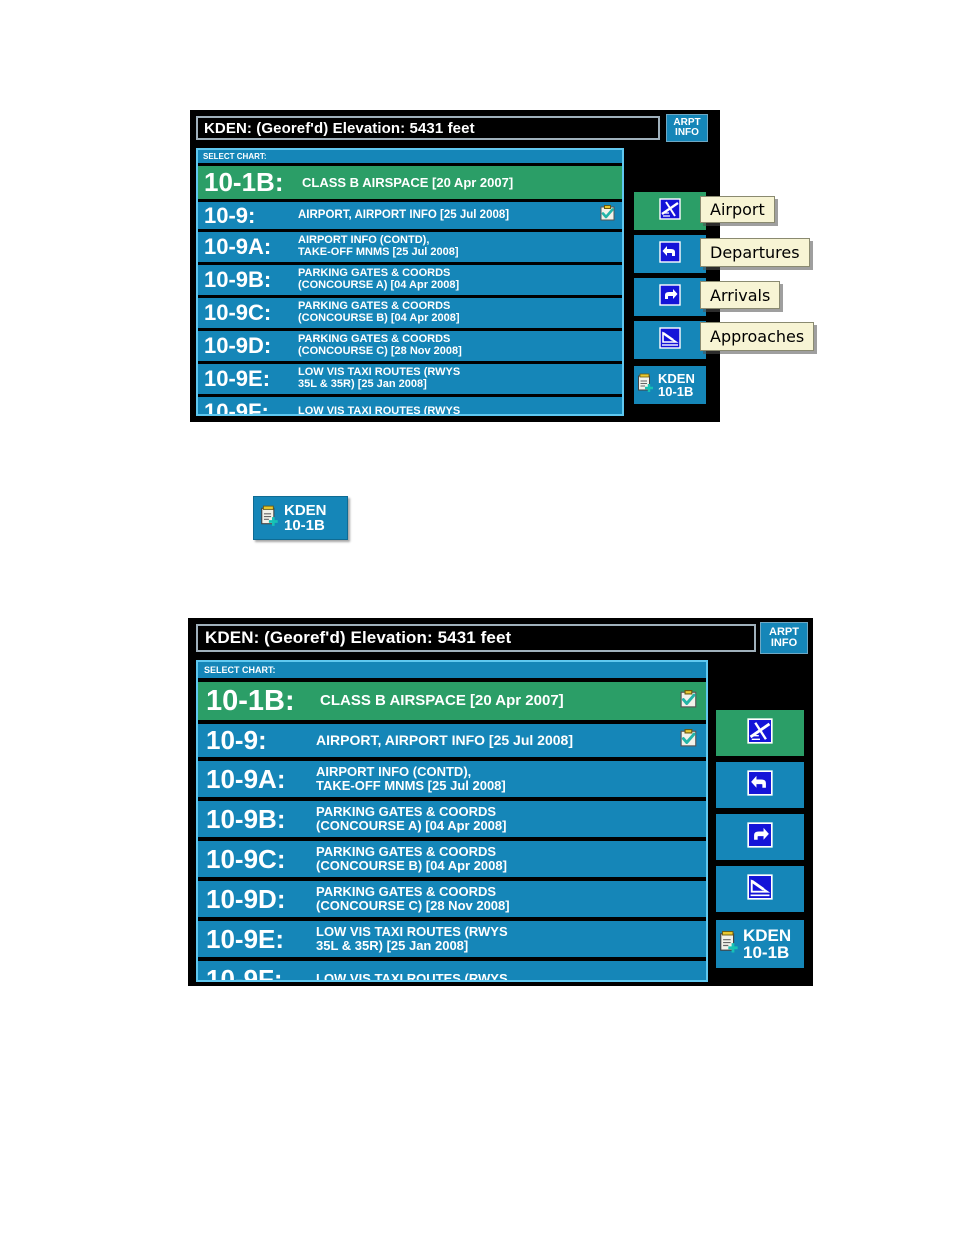 This screenshot has height=1235, width=954. Describe the element at coordinates (760, 733) in the screenshot. I see `figure-bottom-airport-button` at that location.